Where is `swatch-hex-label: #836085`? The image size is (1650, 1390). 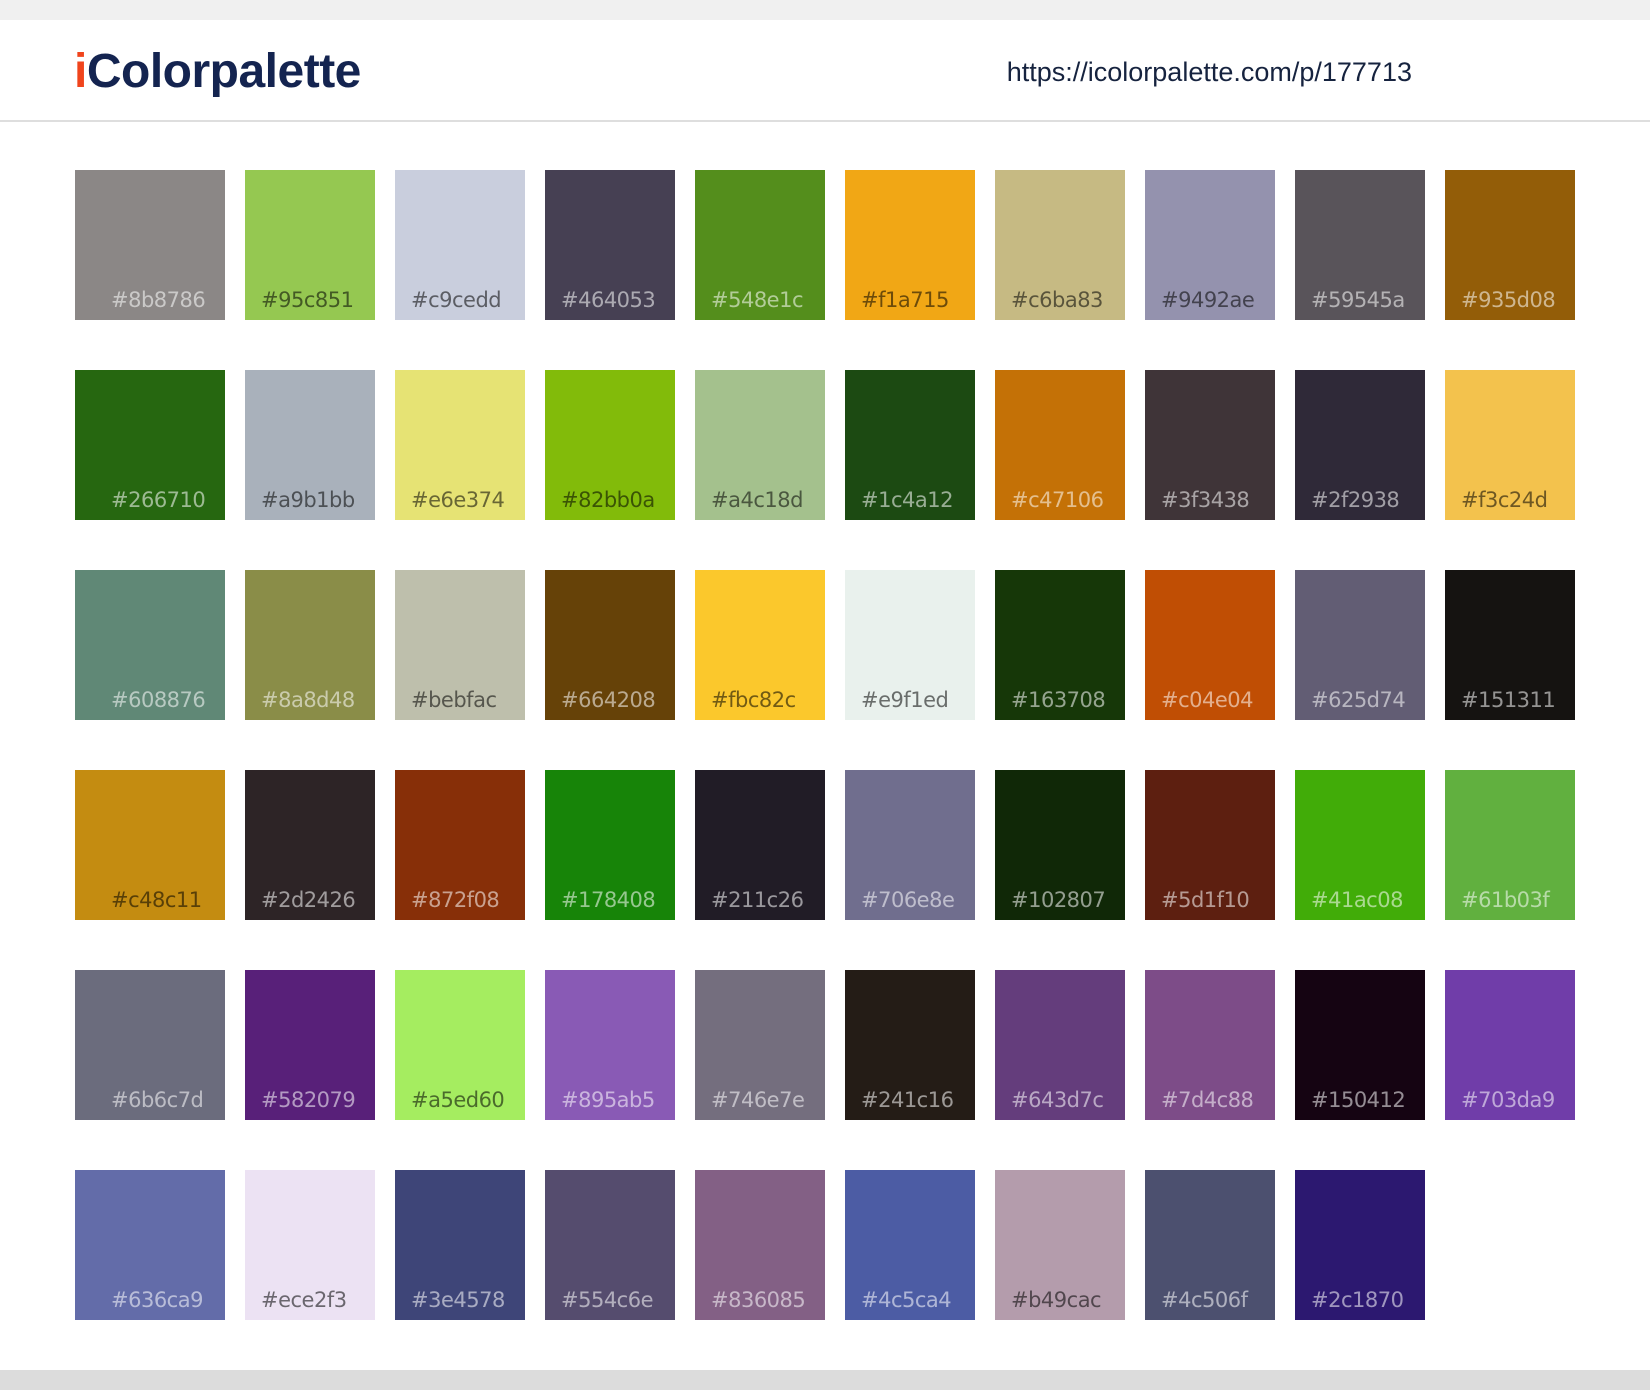
swatch-hex-label: #836085 is located at coordinates (758, 1300).